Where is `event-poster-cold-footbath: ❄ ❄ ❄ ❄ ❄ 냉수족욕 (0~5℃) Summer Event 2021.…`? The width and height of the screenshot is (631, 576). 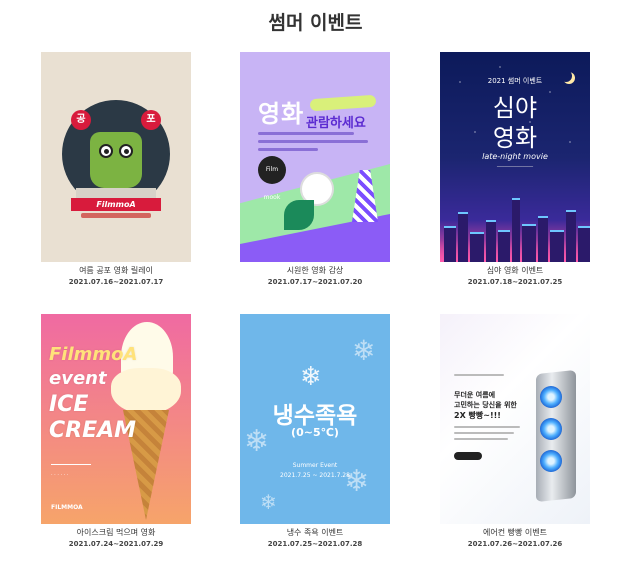
event-poster-cold-footbath: ❄ ❄ ❄ ❄ ❄ 냉수족욕 (0~5℃) Summer Event 2021.… is located at coordinates (315, 419).